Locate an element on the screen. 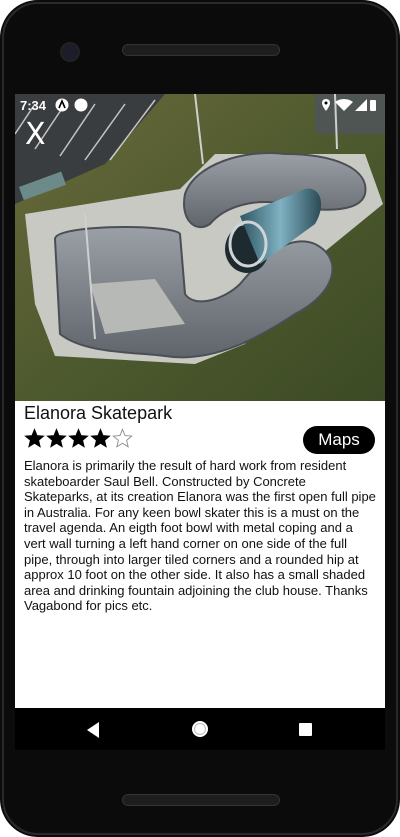 The height and width of the screenshot is (837, 400). park-title: Elanora Skatepark is located at coordinates (98, 413).